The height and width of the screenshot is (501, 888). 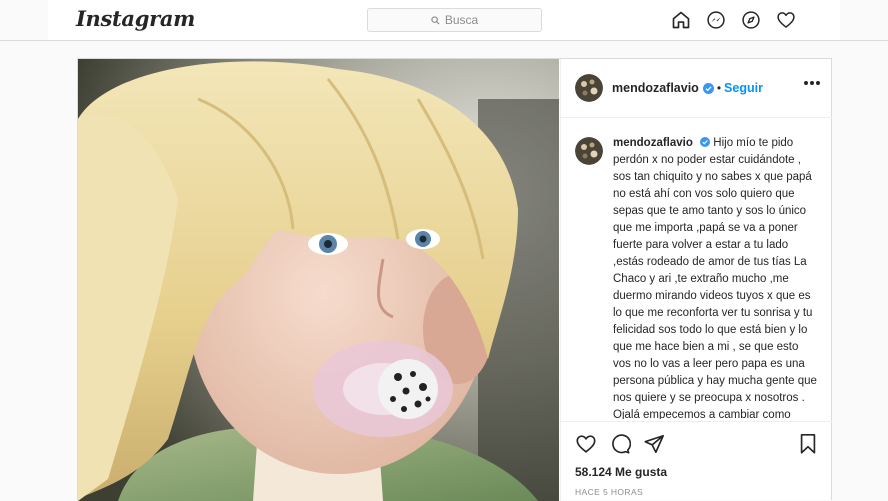 I want to click on like-heart-icon, so click(x=586, y=444).